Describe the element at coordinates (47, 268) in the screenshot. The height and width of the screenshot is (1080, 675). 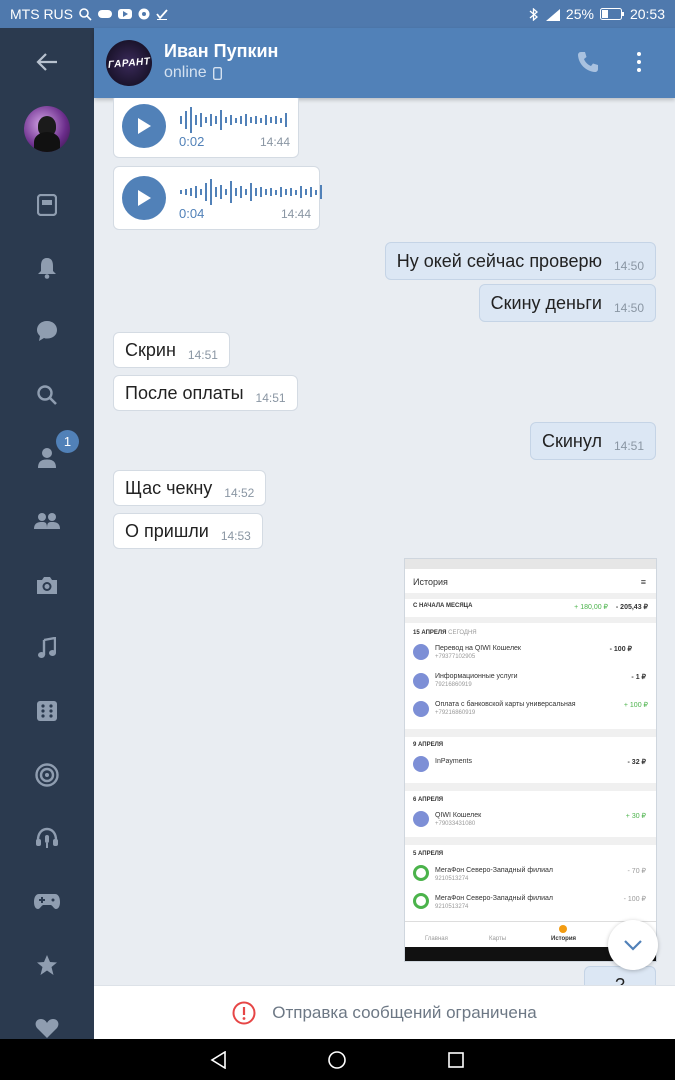
I see `notifications-bell-icon` at that location.